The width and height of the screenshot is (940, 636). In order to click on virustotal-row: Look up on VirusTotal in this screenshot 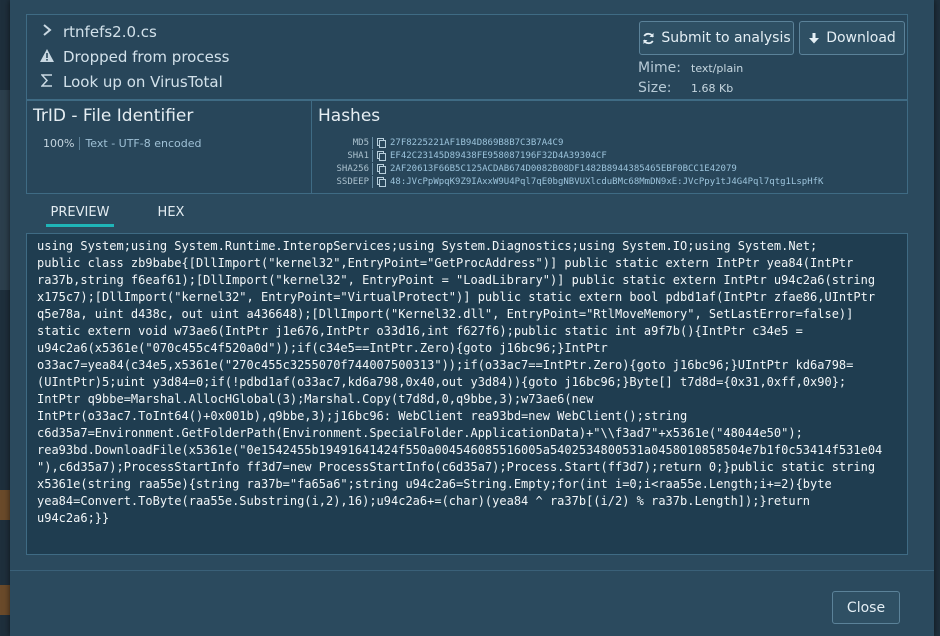, I will do `click(131, 82)`.